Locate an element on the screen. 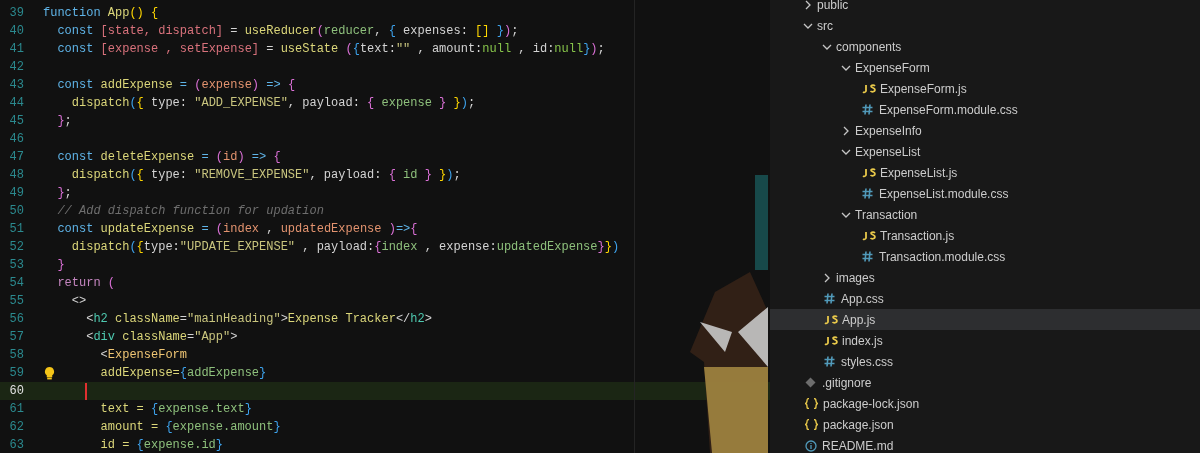 The height and width of the screenshot is (453, 1200). code-line: <> is located at coordinates (79, 301).